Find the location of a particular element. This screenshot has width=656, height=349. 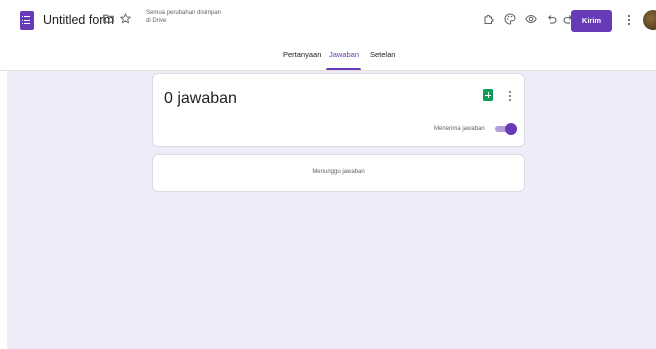

tab-responses: Jawaban is located at coordinates (344, 54).